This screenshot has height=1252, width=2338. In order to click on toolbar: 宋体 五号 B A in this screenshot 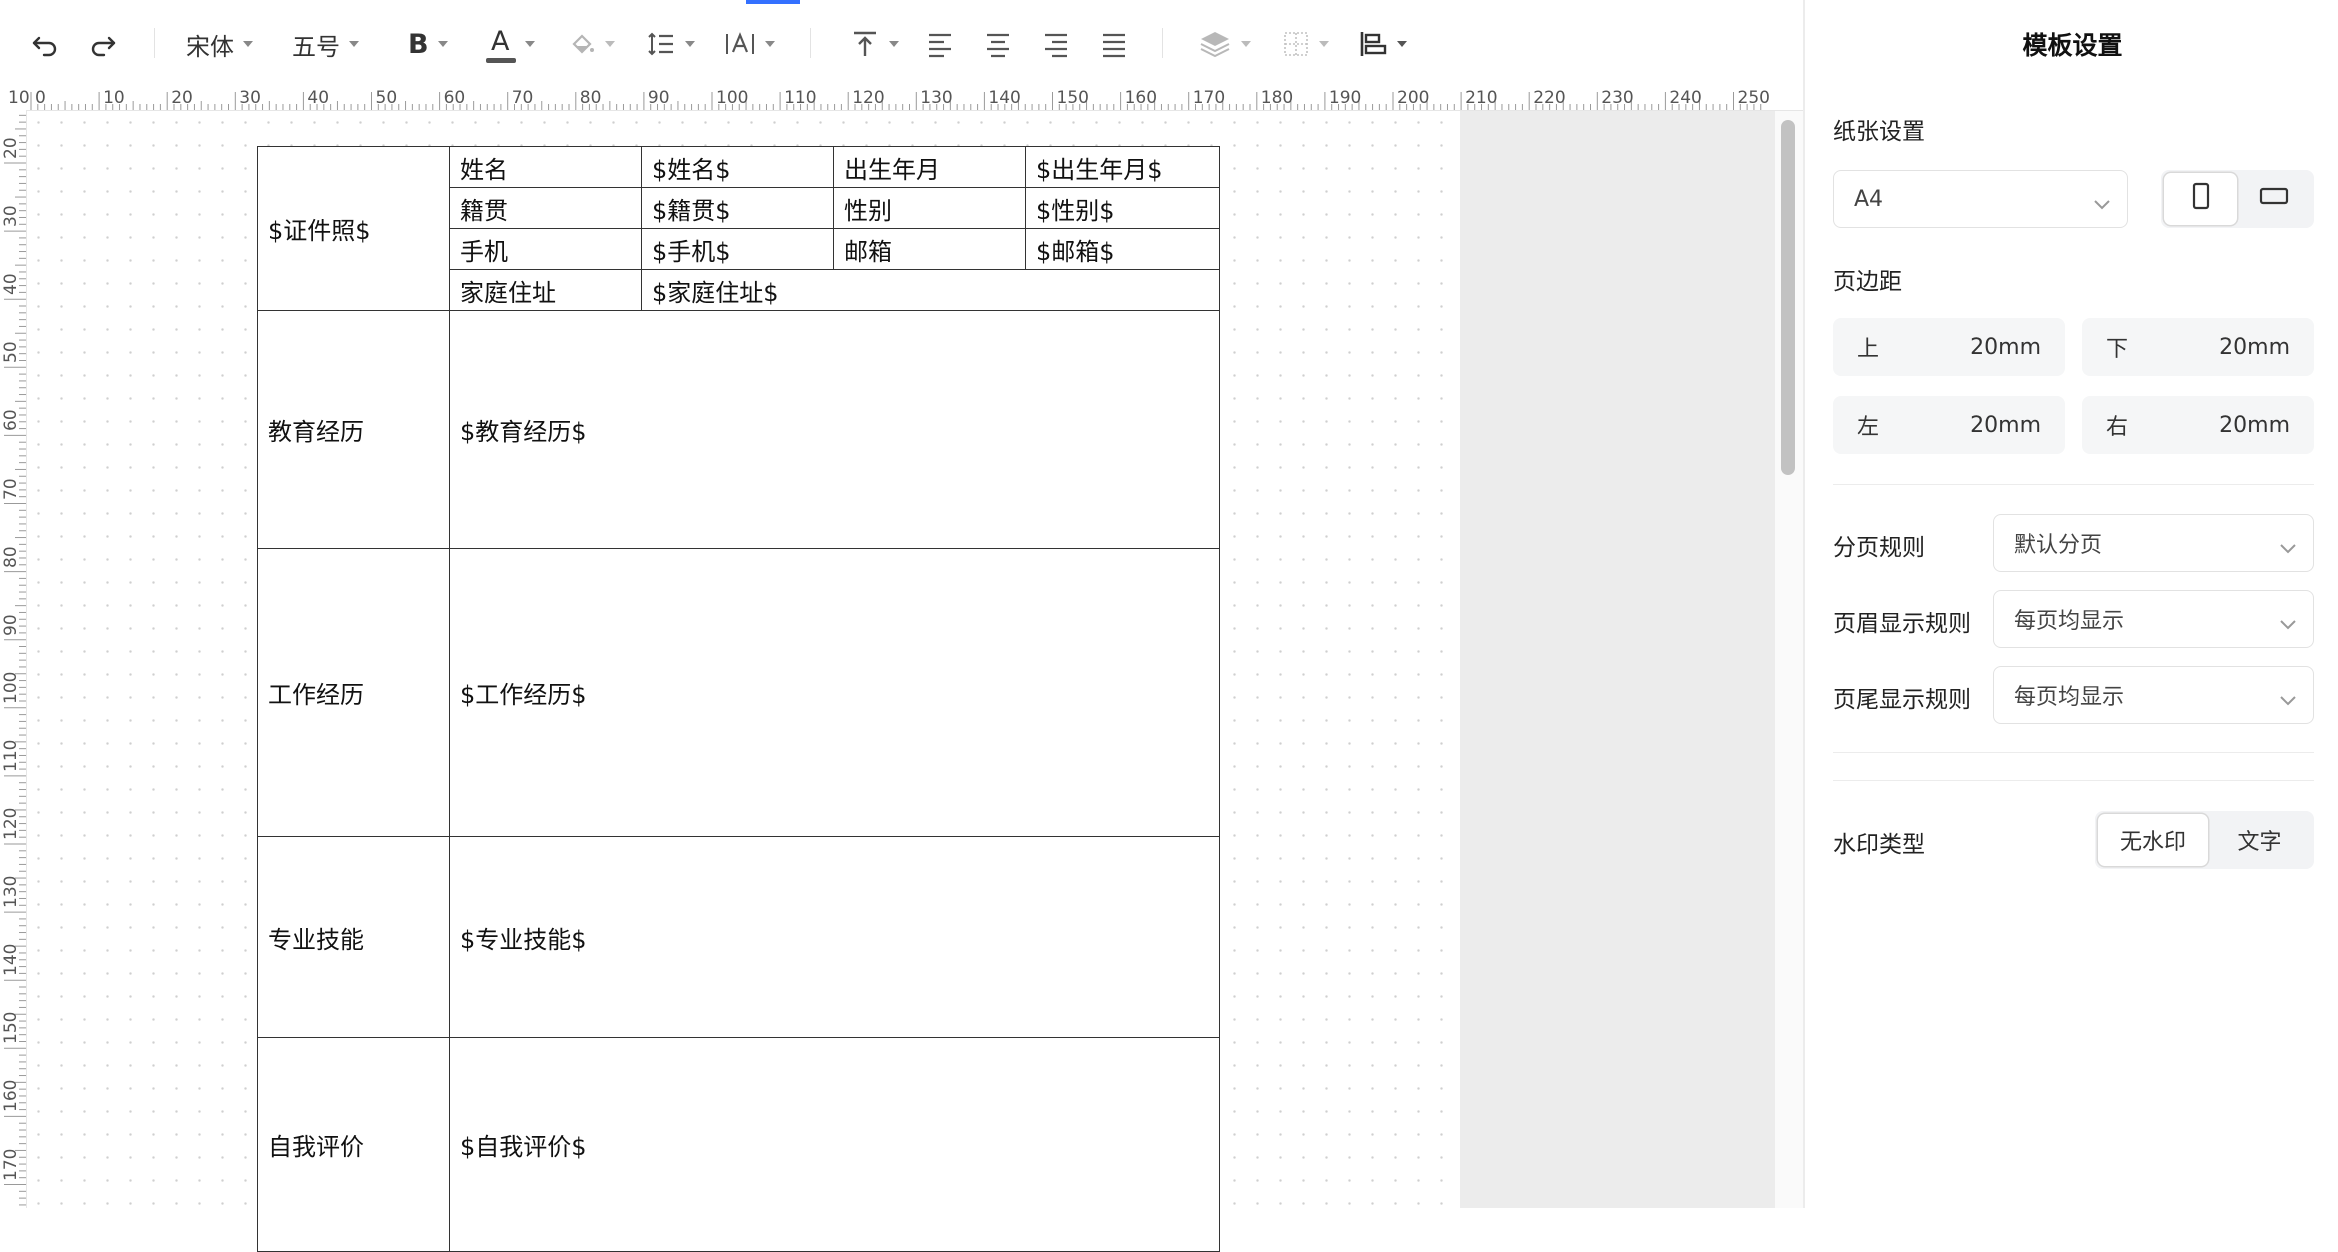, I will do `click(901, 44)`.